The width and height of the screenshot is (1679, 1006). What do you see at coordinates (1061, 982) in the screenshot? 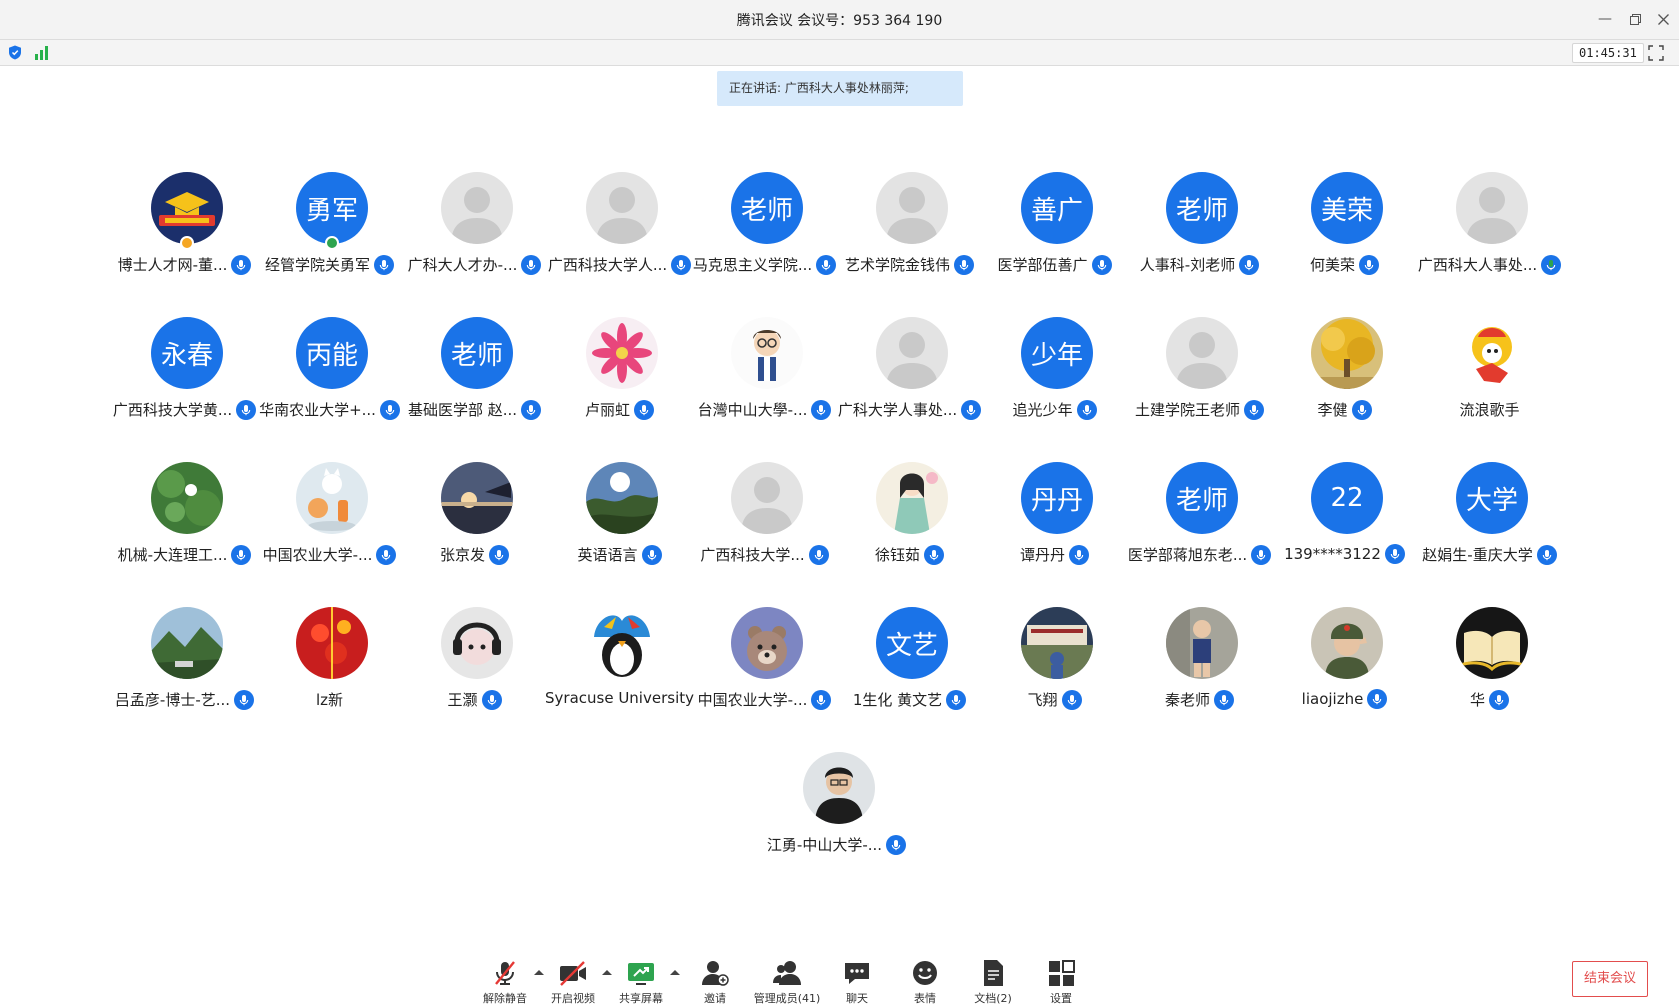
I see `settings-button: 设置` at bounding box center [1061, 982].